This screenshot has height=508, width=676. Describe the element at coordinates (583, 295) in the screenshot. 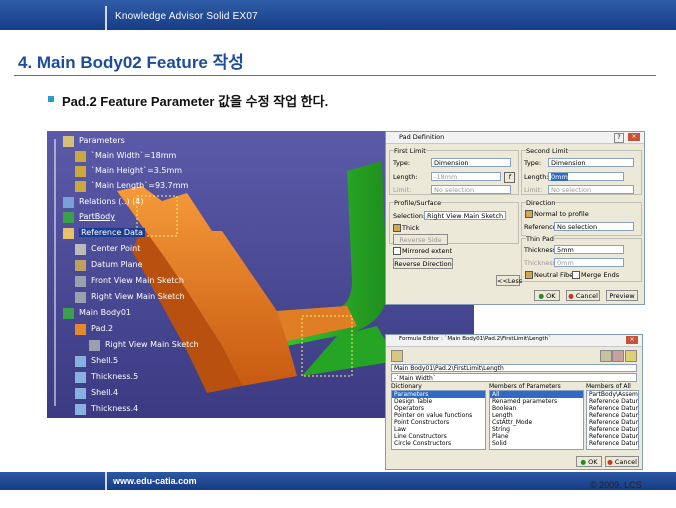

I see `cancel-button: ● Cancel` at that location.